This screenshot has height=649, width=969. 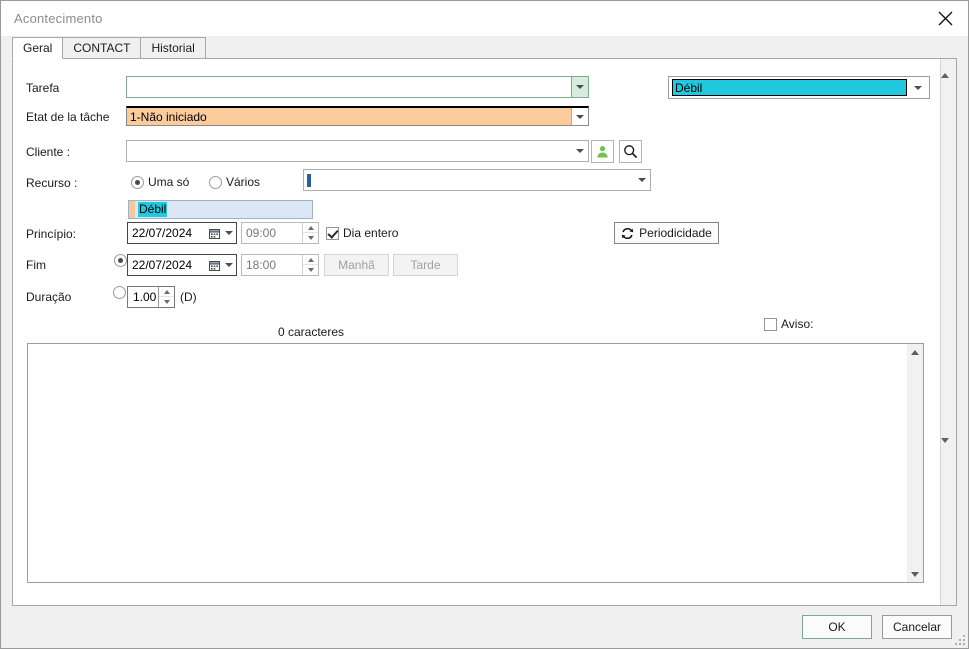 I want to click on tarde-label: Tarde, so click(x=425, y=265).